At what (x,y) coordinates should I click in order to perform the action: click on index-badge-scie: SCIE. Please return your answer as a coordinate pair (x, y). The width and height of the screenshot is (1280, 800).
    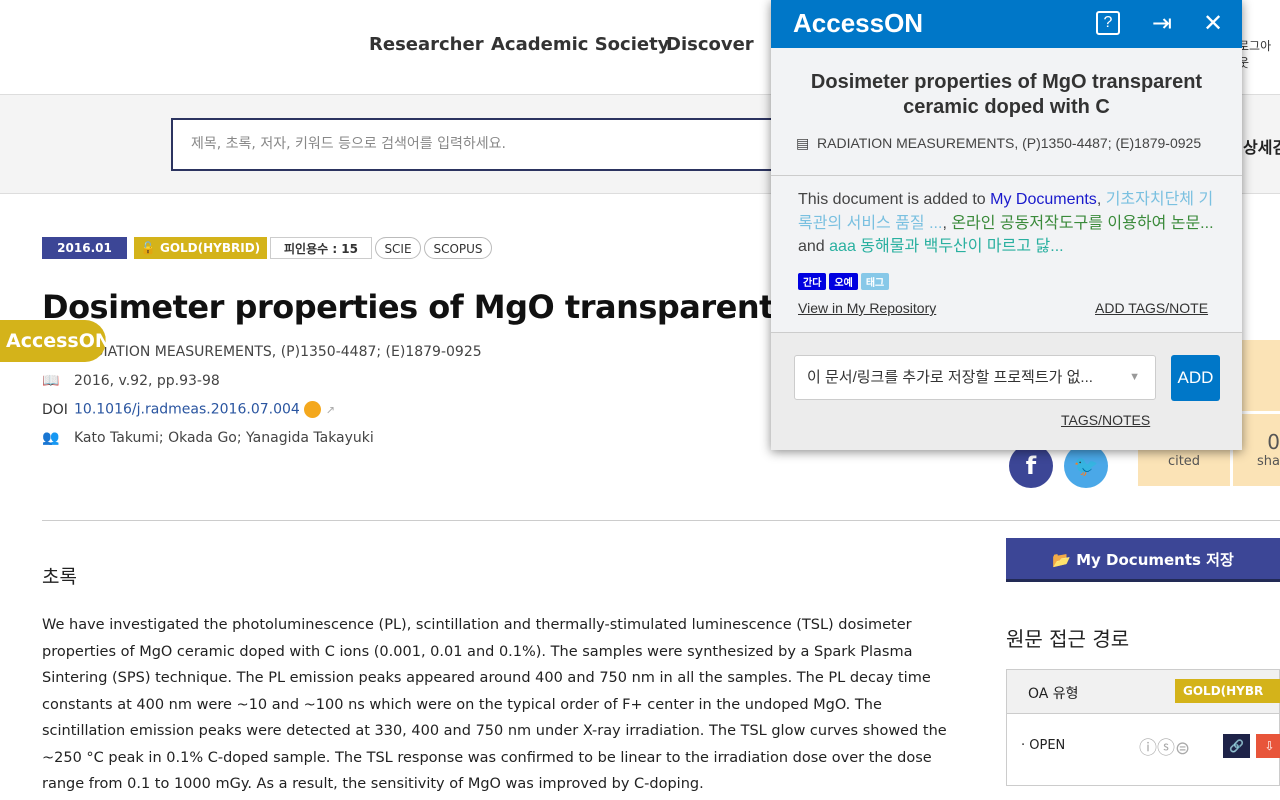
    Looking at the image, I should click on (398, 248).